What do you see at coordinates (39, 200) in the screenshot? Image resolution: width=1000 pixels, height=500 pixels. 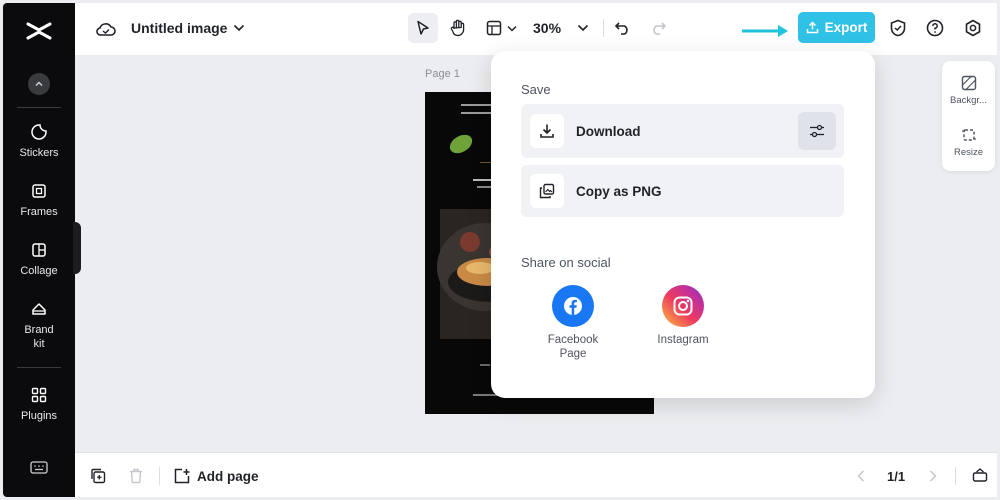 I see `sidebar-item-frames: Frames` at bounding box center [39, 200].